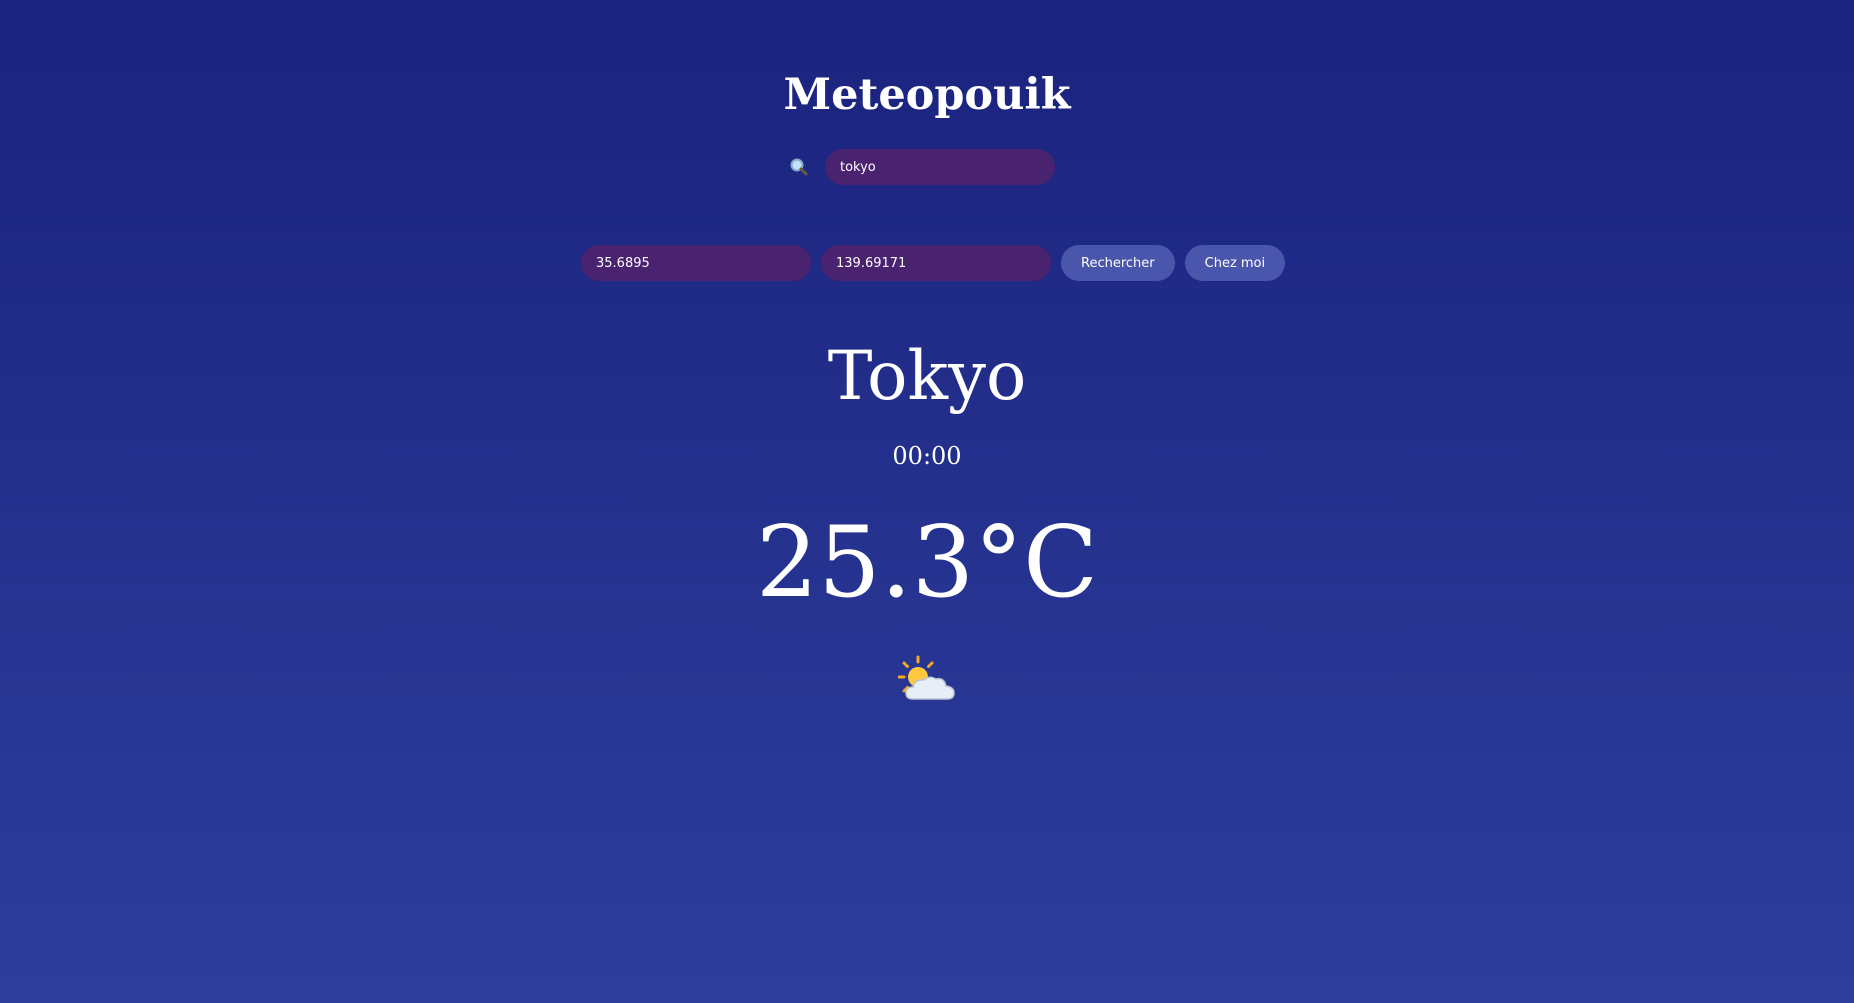 The width and height of the screenshot is (1854, 1003). I want to click on city-search-bar, so click(927, 167).